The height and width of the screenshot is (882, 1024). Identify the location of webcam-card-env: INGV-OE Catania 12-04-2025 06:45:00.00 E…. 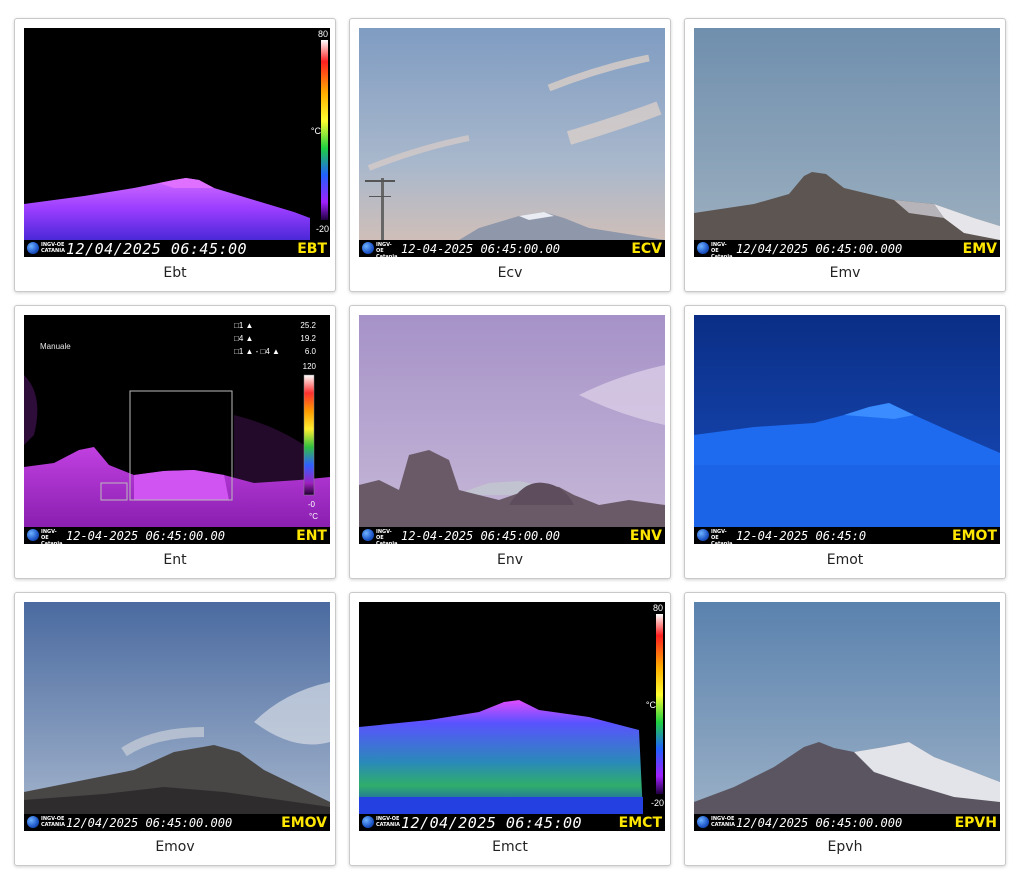
(510, 442).